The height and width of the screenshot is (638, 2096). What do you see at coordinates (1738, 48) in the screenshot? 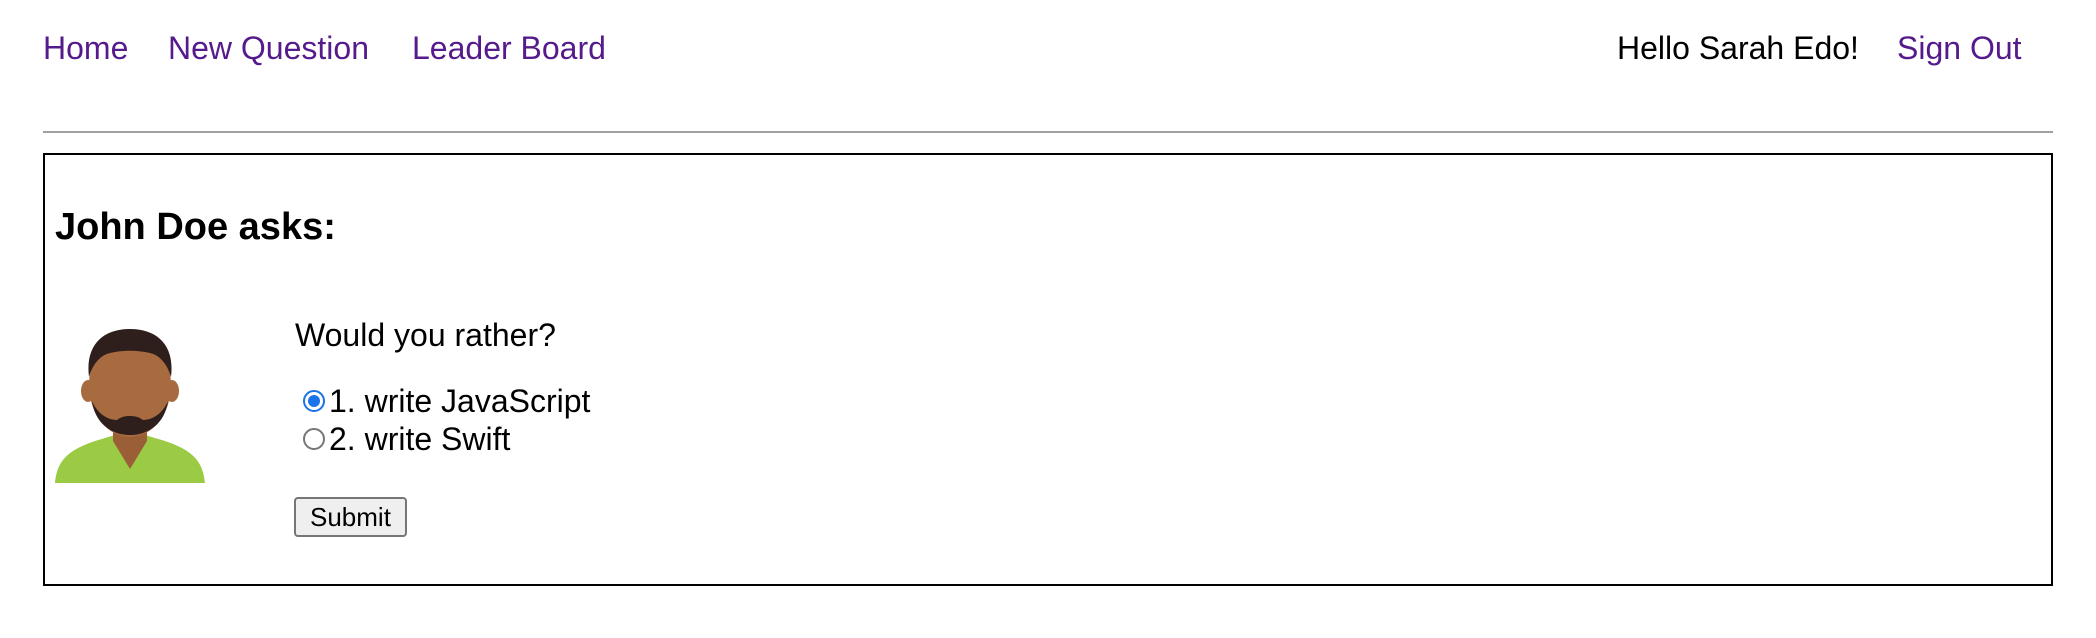
I see `user-greeting: Hello Sarah Edo!` at bounding box center [1738, 48].